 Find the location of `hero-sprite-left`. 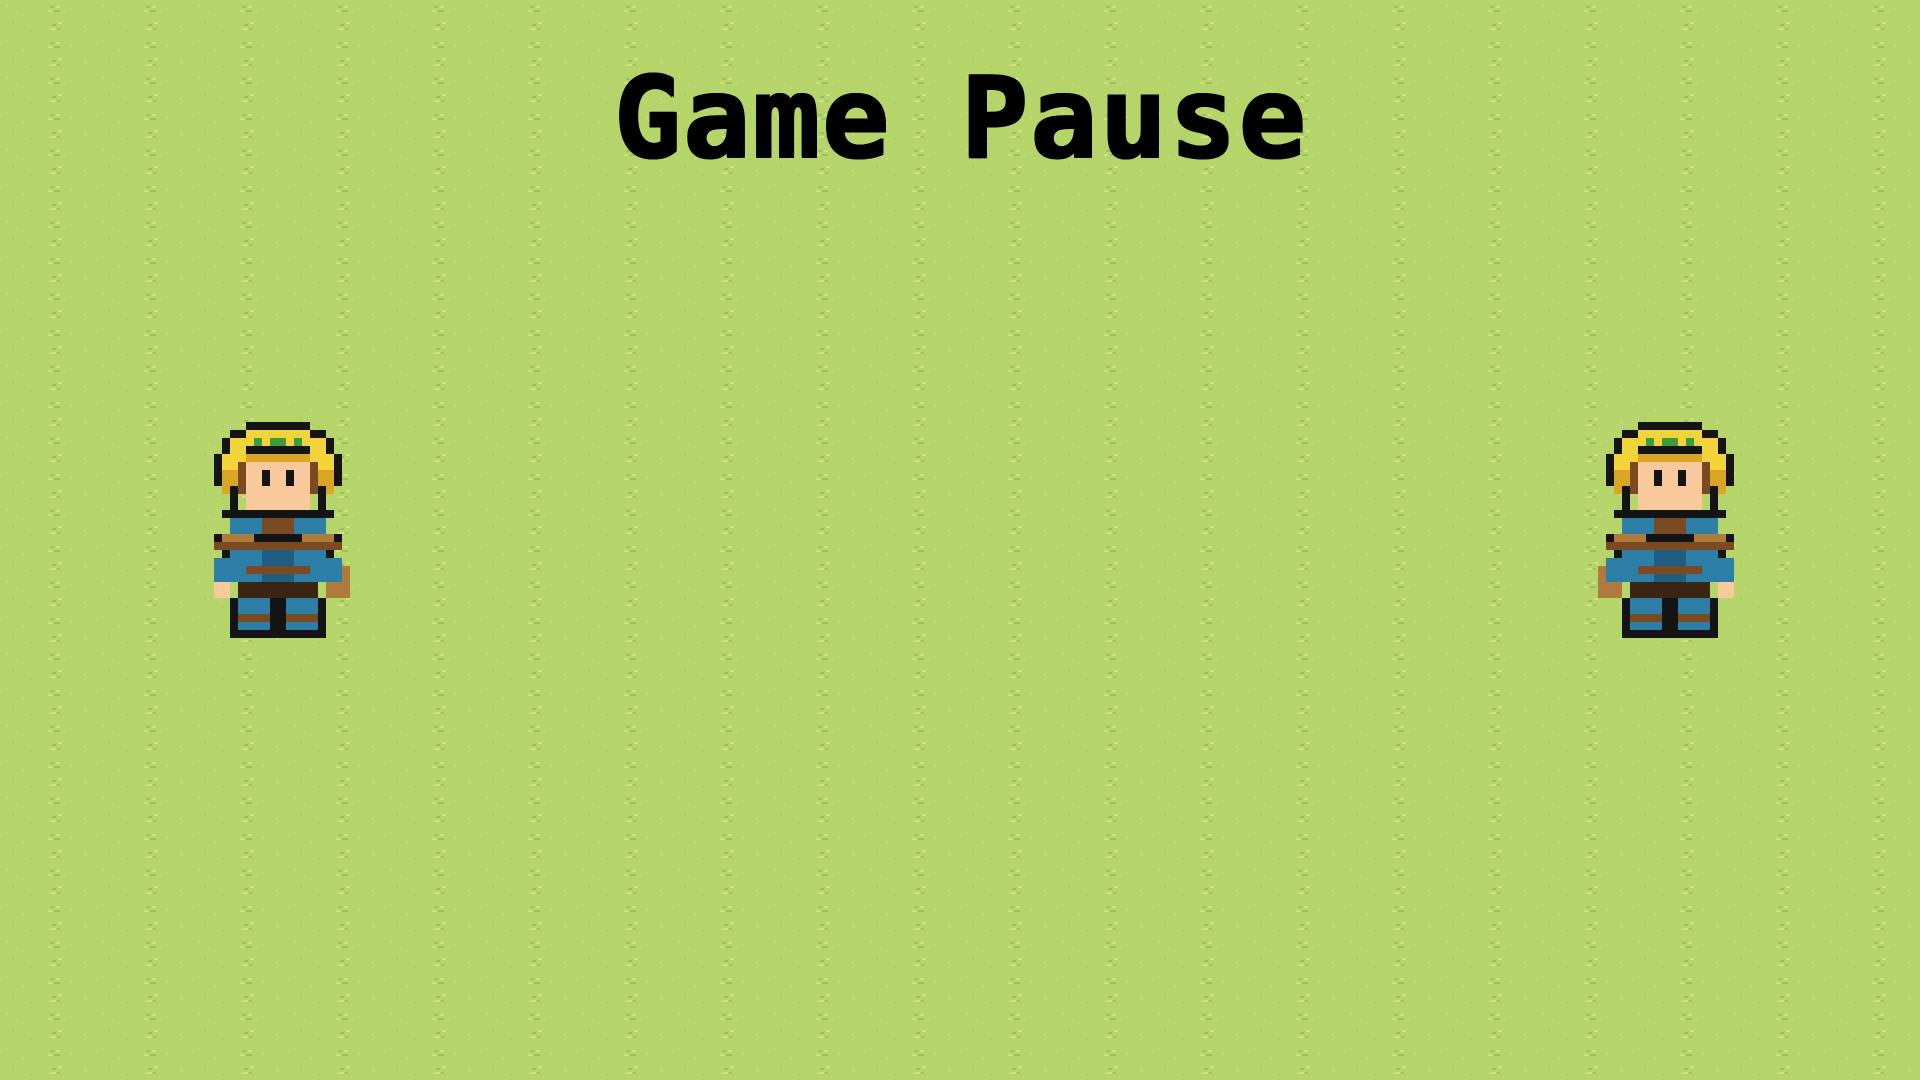

hero-sprite-left is located at coordinates (278, 542).